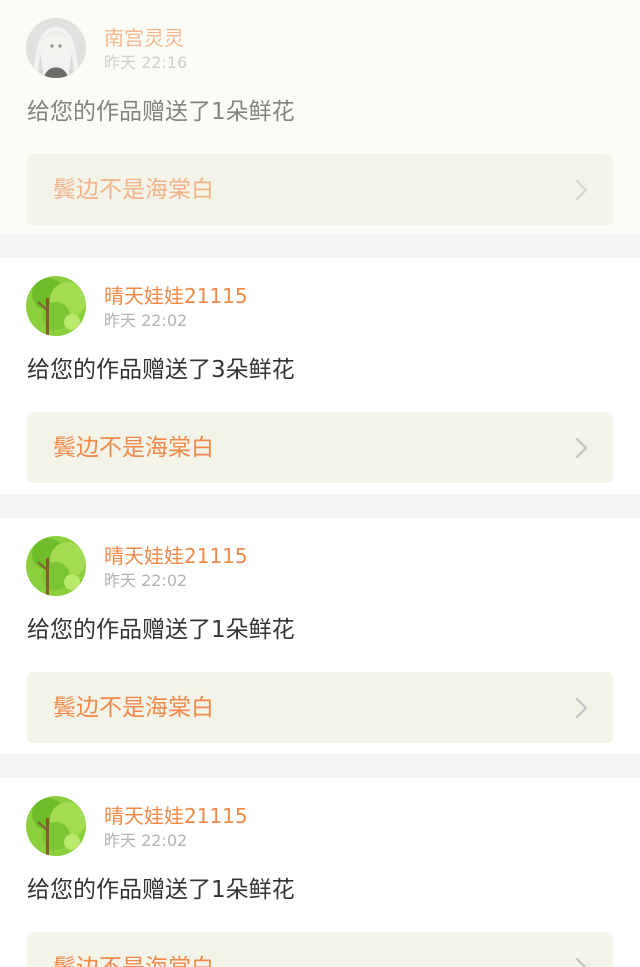 This screenshot has height=967, width=640. What do you see at coordinates (144, 38) in the screenshot?
I see `username: 南宫灵灵` at bounding box center [144, 38].